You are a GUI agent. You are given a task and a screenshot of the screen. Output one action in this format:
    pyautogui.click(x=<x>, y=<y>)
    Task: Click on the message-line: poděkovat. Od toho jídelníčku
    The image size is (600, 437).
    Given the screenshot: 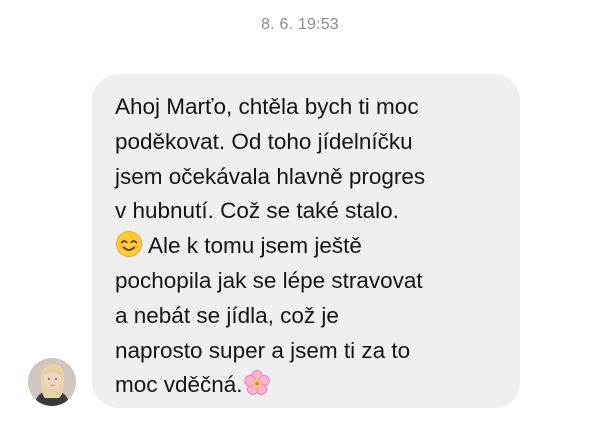 What is the action you would take?
    pyautogui.click(x=264, y=141)
    